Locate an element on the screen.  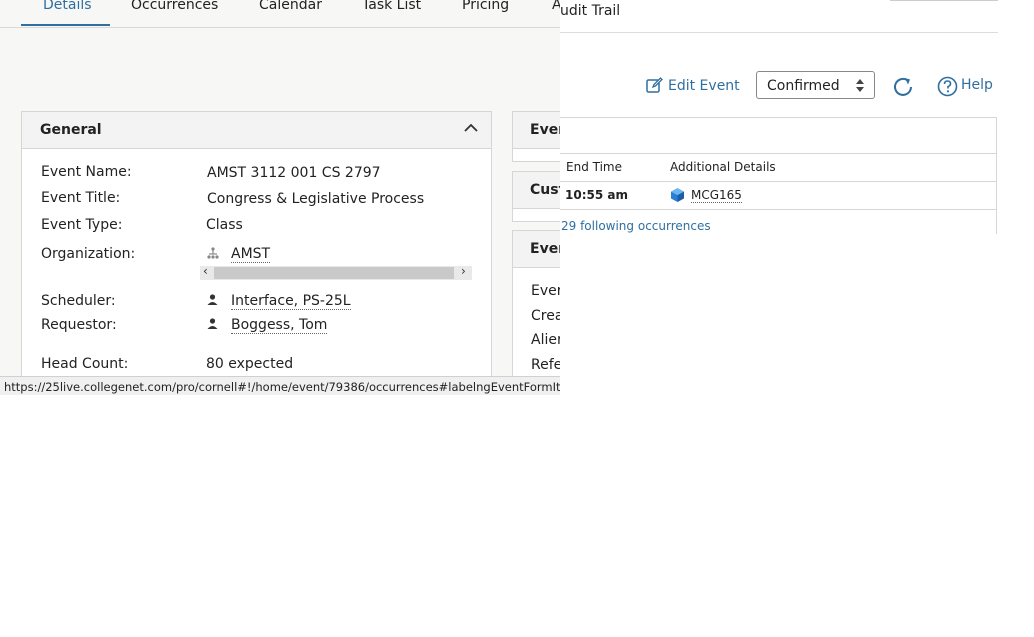
edit-event-button: Edit Event is located at coordinates (704, 86).